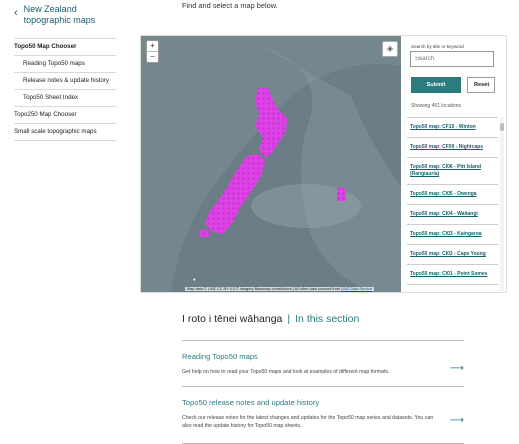 This screenshot has width=519, height=444. Describe the element at coordinates (65, 46) in the screenshot. I see `sidebar-item-topo50-map-chooser: Topo50 Map Chooser` at that location.